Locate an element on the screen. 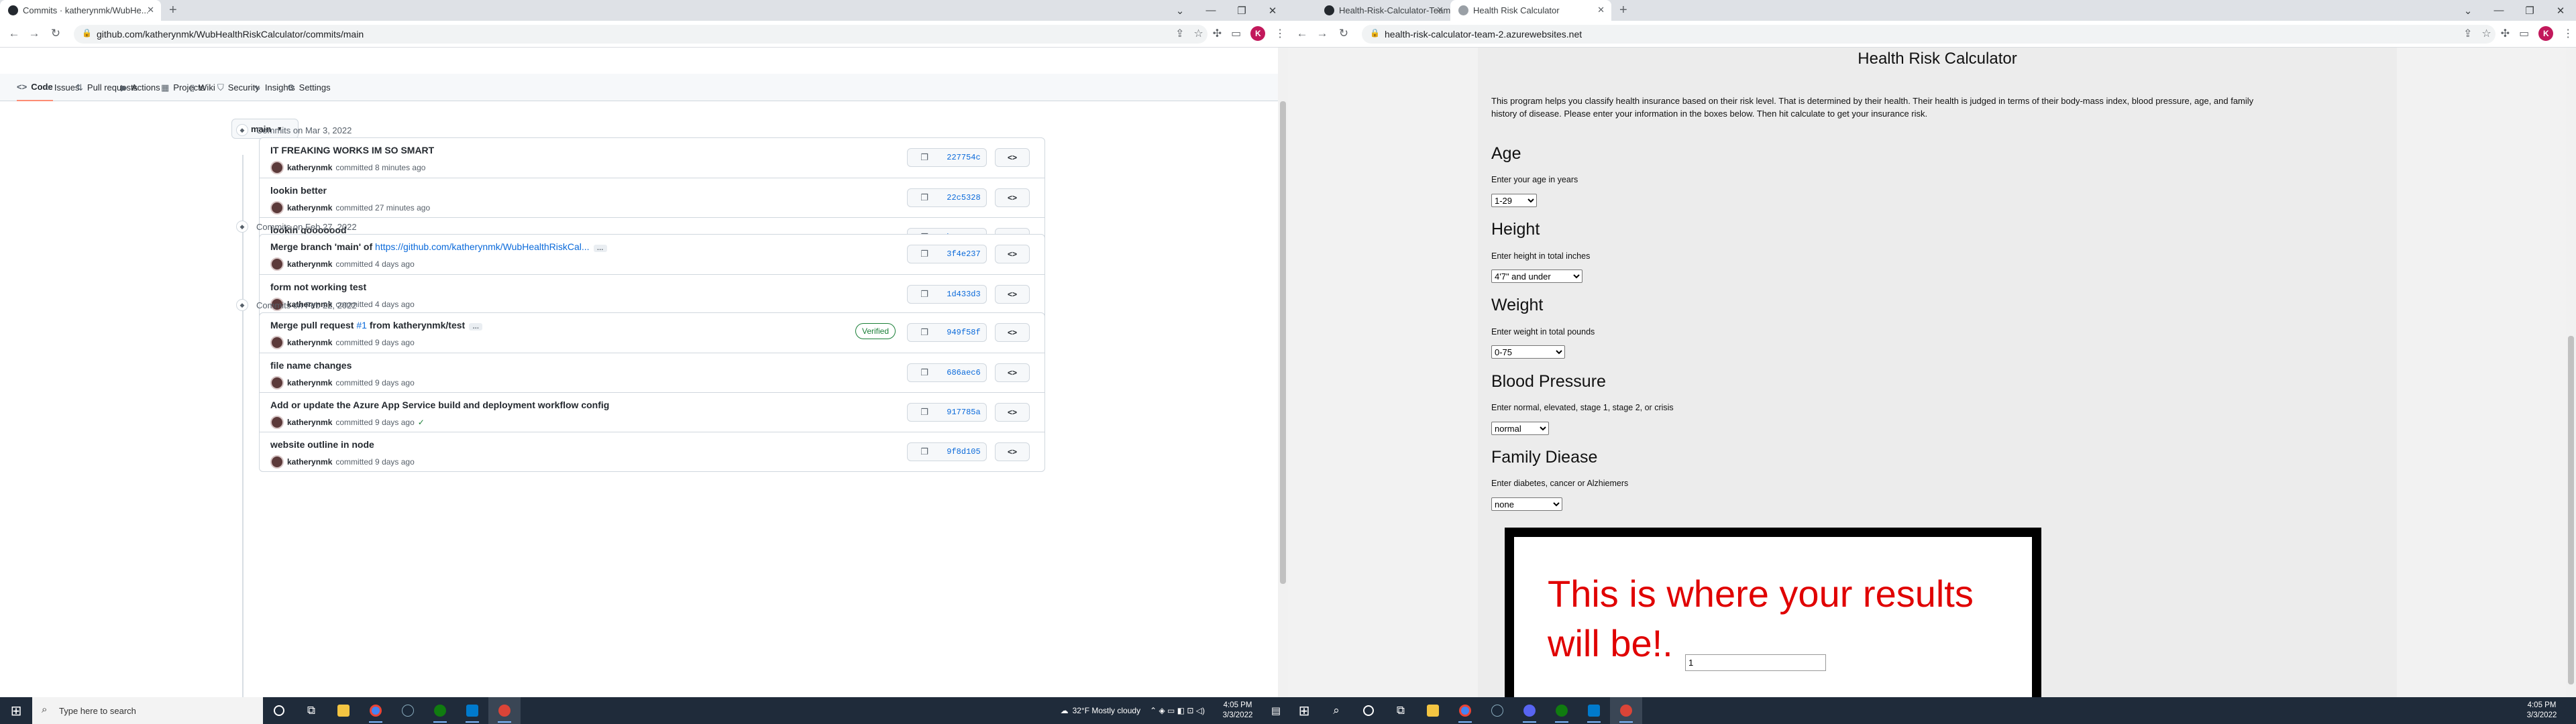 This screenshot has height=724, width=2576. tab-github-commits: Commits · katherynmk/WubHe... ✕ is located at coordinates (80, 10).